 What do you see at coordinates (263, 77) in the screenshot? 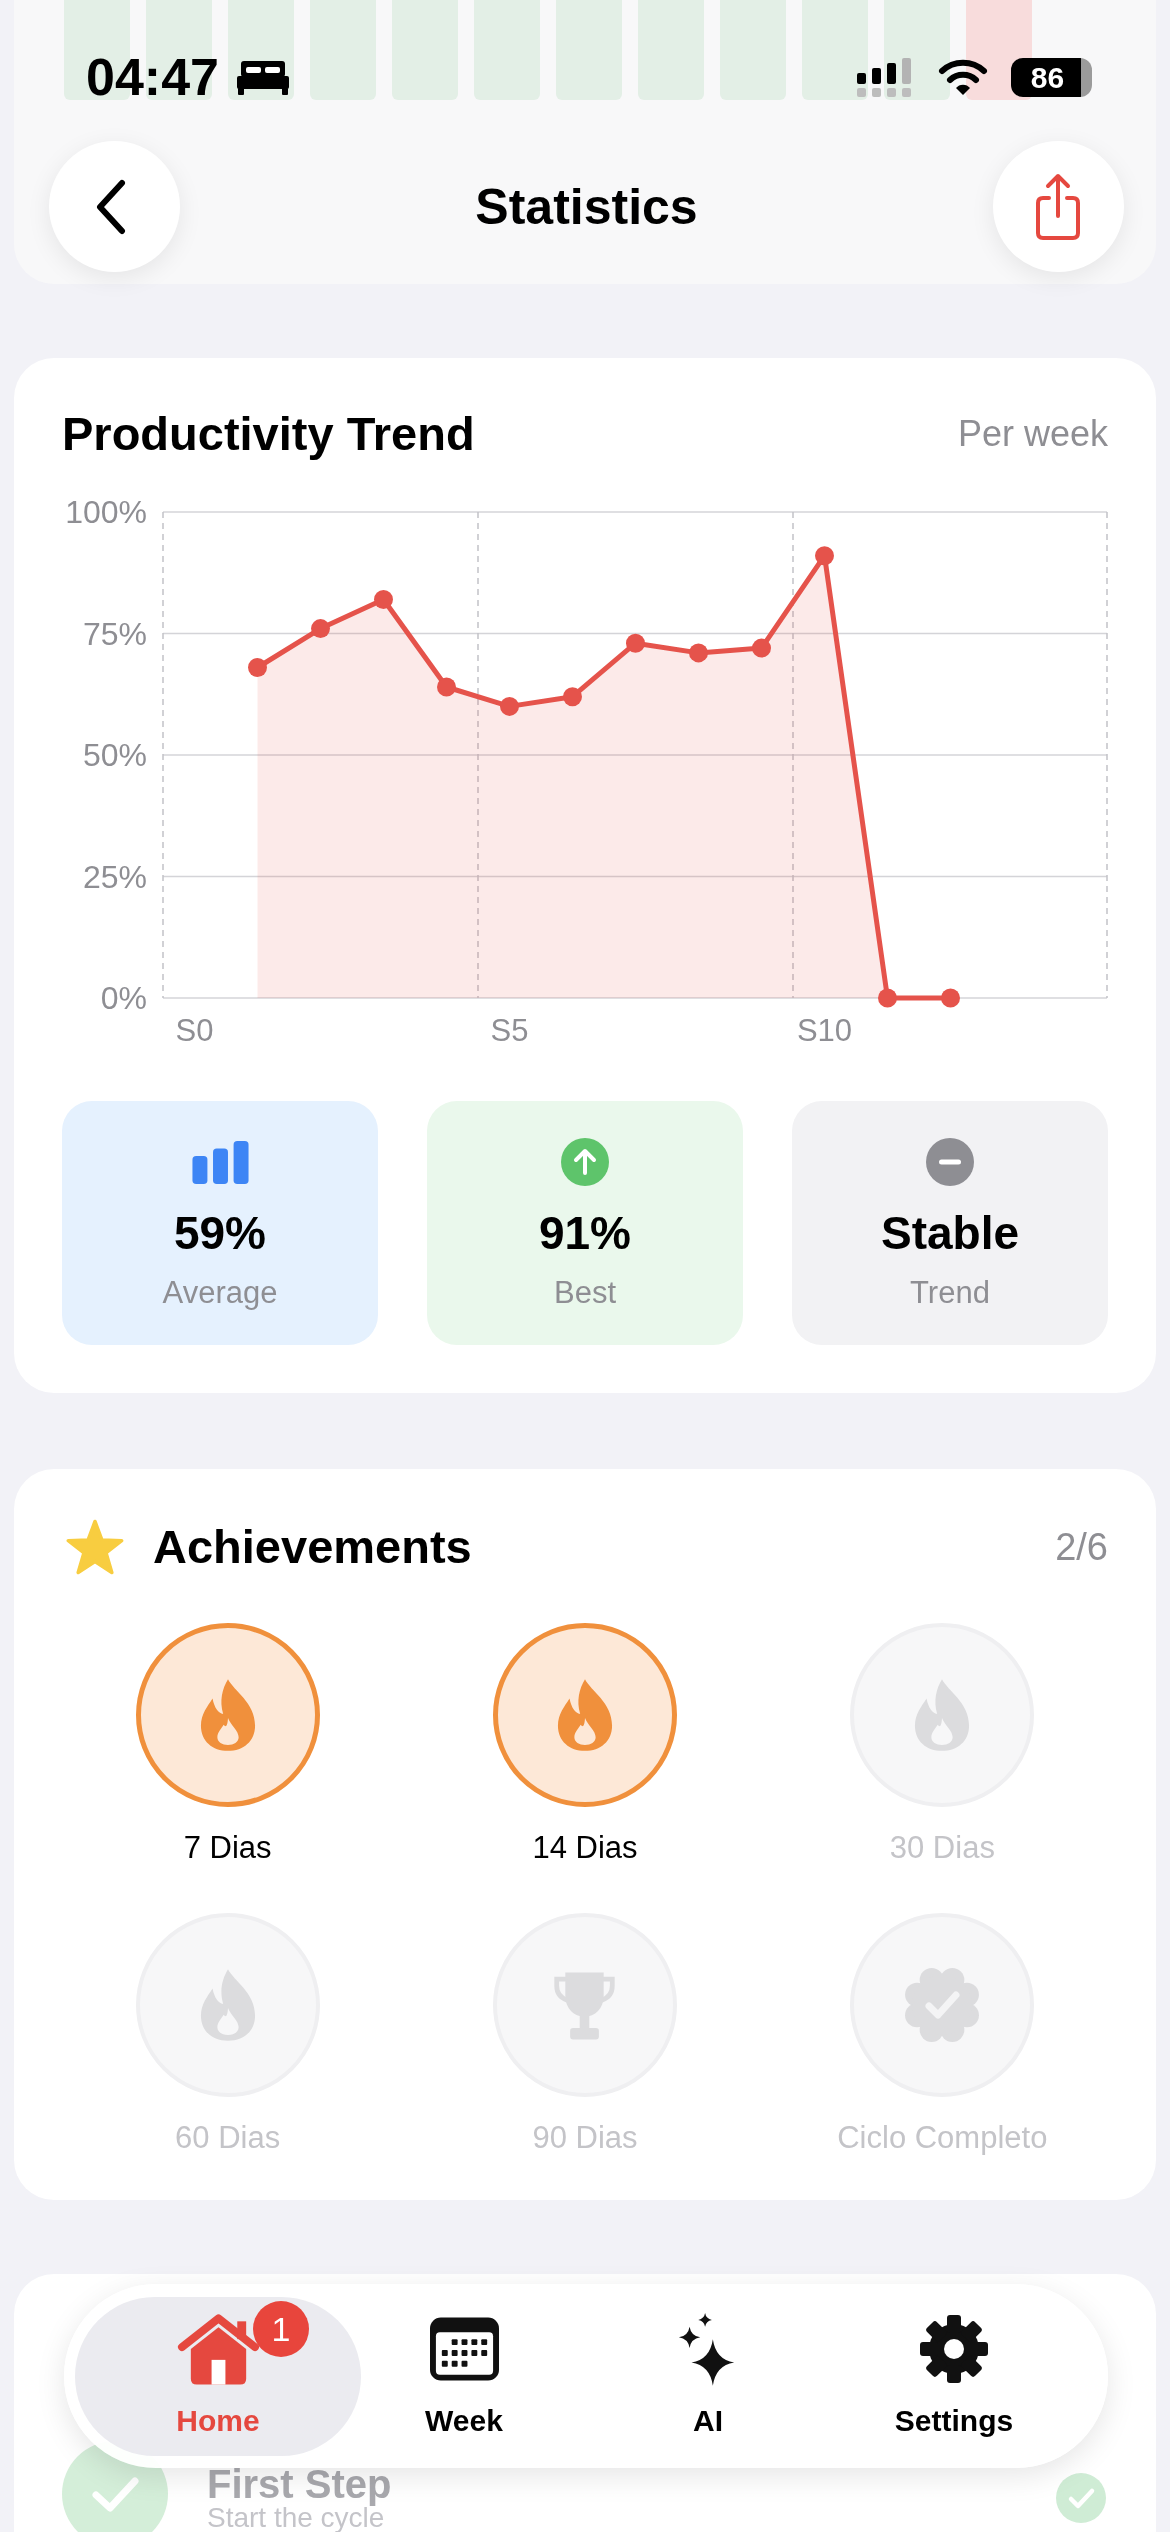
I see `bed-icon` at bounding box center [263, 77].